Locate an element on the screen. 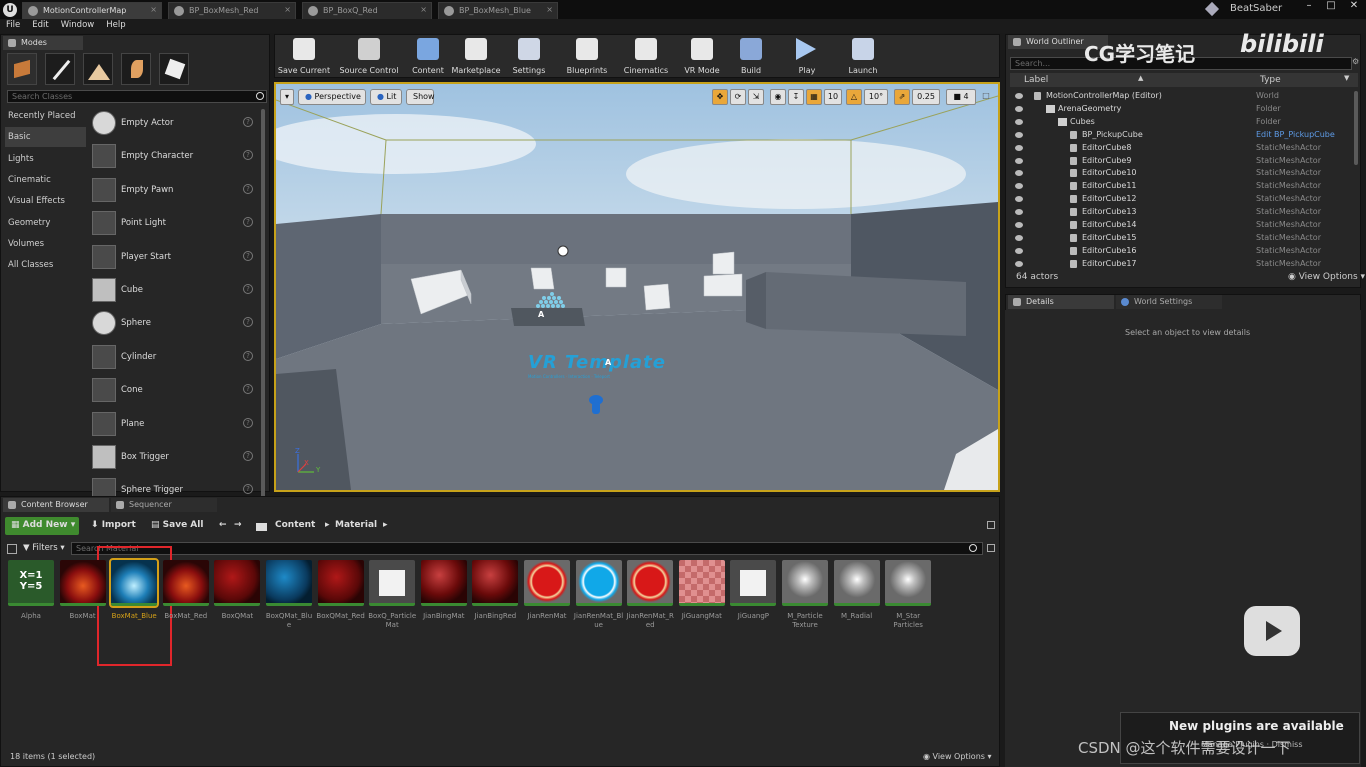 This screenshot has height=767, width=1366. asset-tile: JianBingMat is located at coordinates (444, 590).